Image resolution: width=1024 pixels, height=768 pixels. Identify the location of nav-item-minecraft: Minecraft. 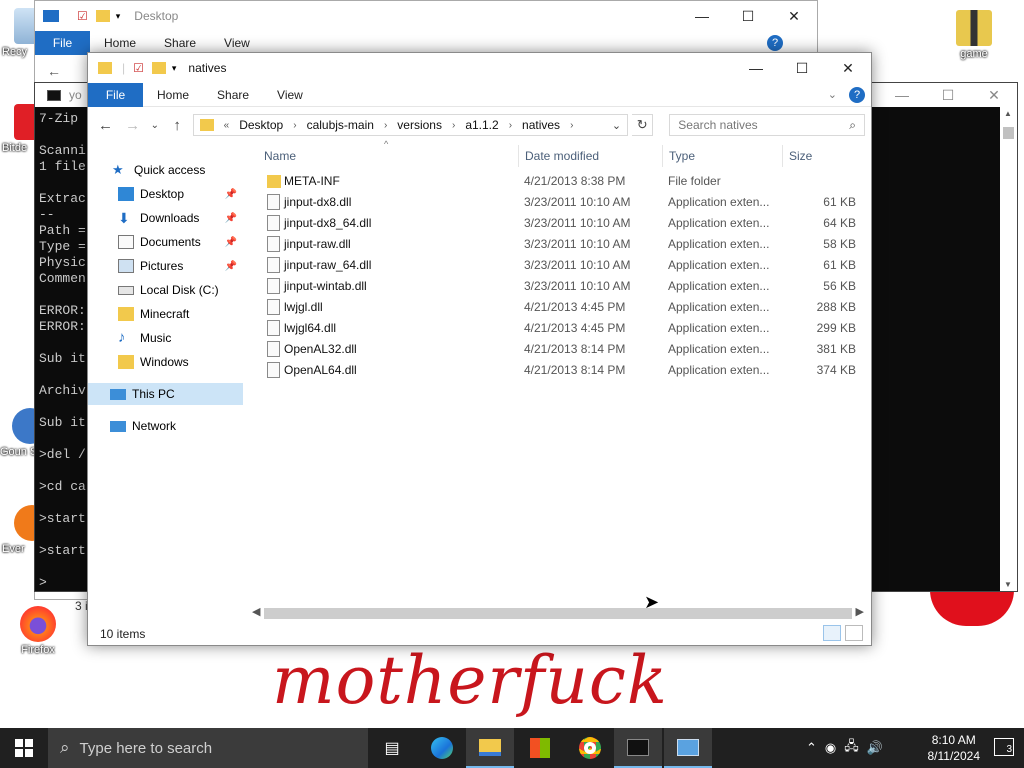
(165, 314).